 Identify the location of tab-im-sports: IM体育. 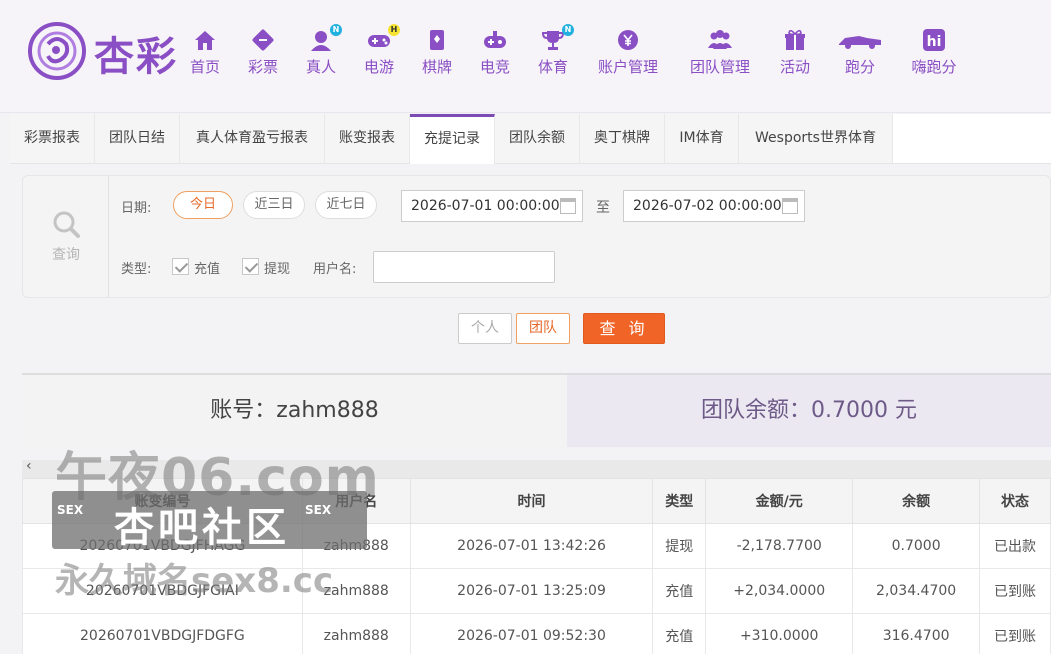
(702, 138).